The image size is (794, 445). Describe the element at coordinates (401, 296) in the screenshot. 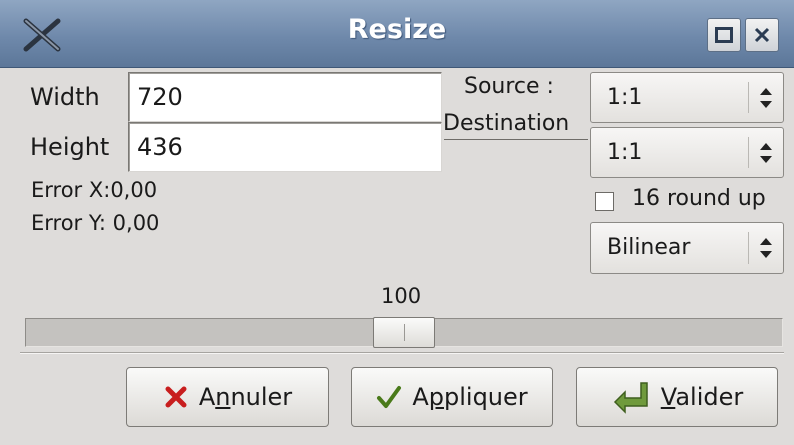

I see `scale-value-label: 100` at that location.